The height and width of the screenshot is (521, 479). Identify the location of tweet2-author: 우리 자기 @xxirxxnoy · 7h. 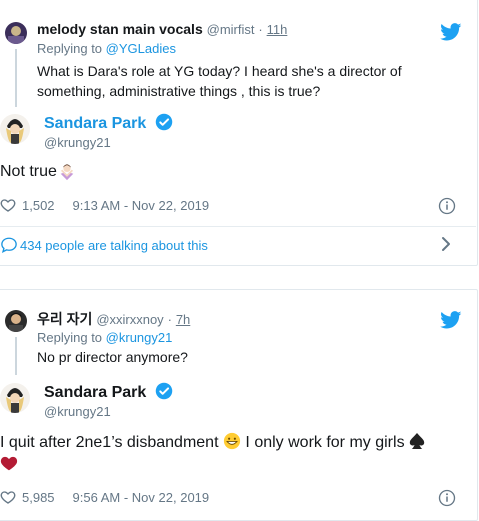
(113, 319).